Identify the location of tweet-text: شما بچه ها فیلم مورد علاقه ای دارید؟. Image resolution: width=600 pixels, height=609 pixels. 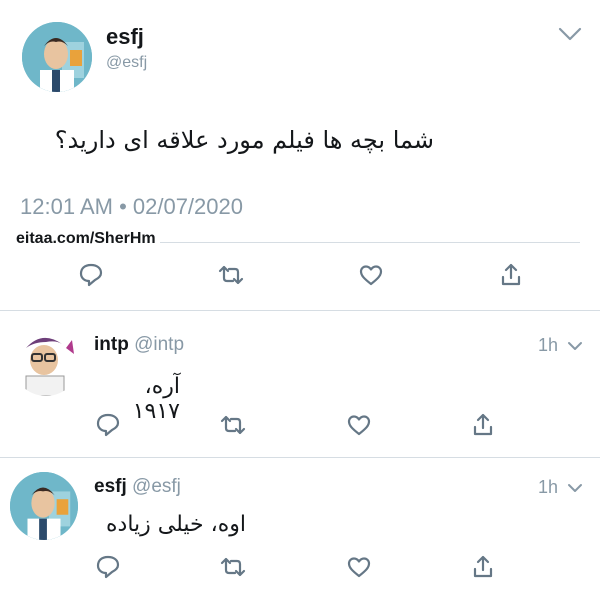
(244, 140).